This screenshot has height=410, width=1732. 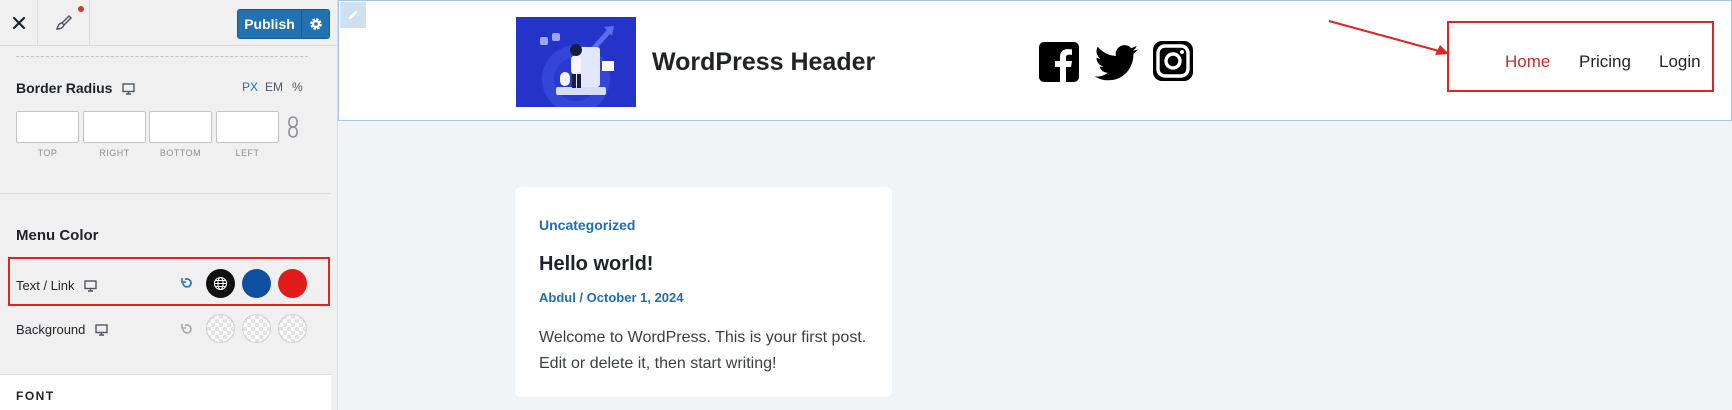 What do you see at coordinates (256, 283) in the screenshot?
I see `hover-color-swatch` at bounding box center [256, 283].